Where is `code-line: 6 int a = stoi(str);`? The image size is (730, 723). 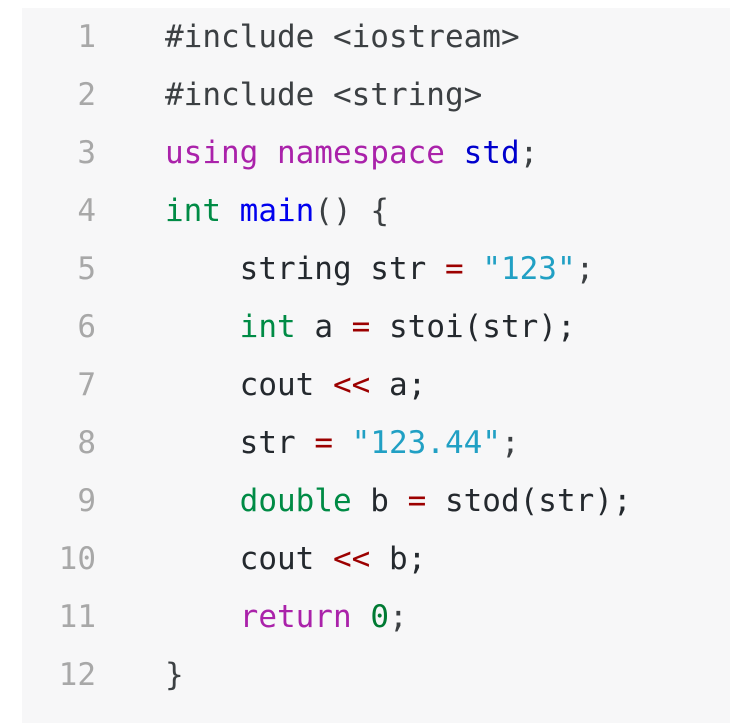
code-line: 6 int a = stoi(str); is located at coordinates (376, 327).